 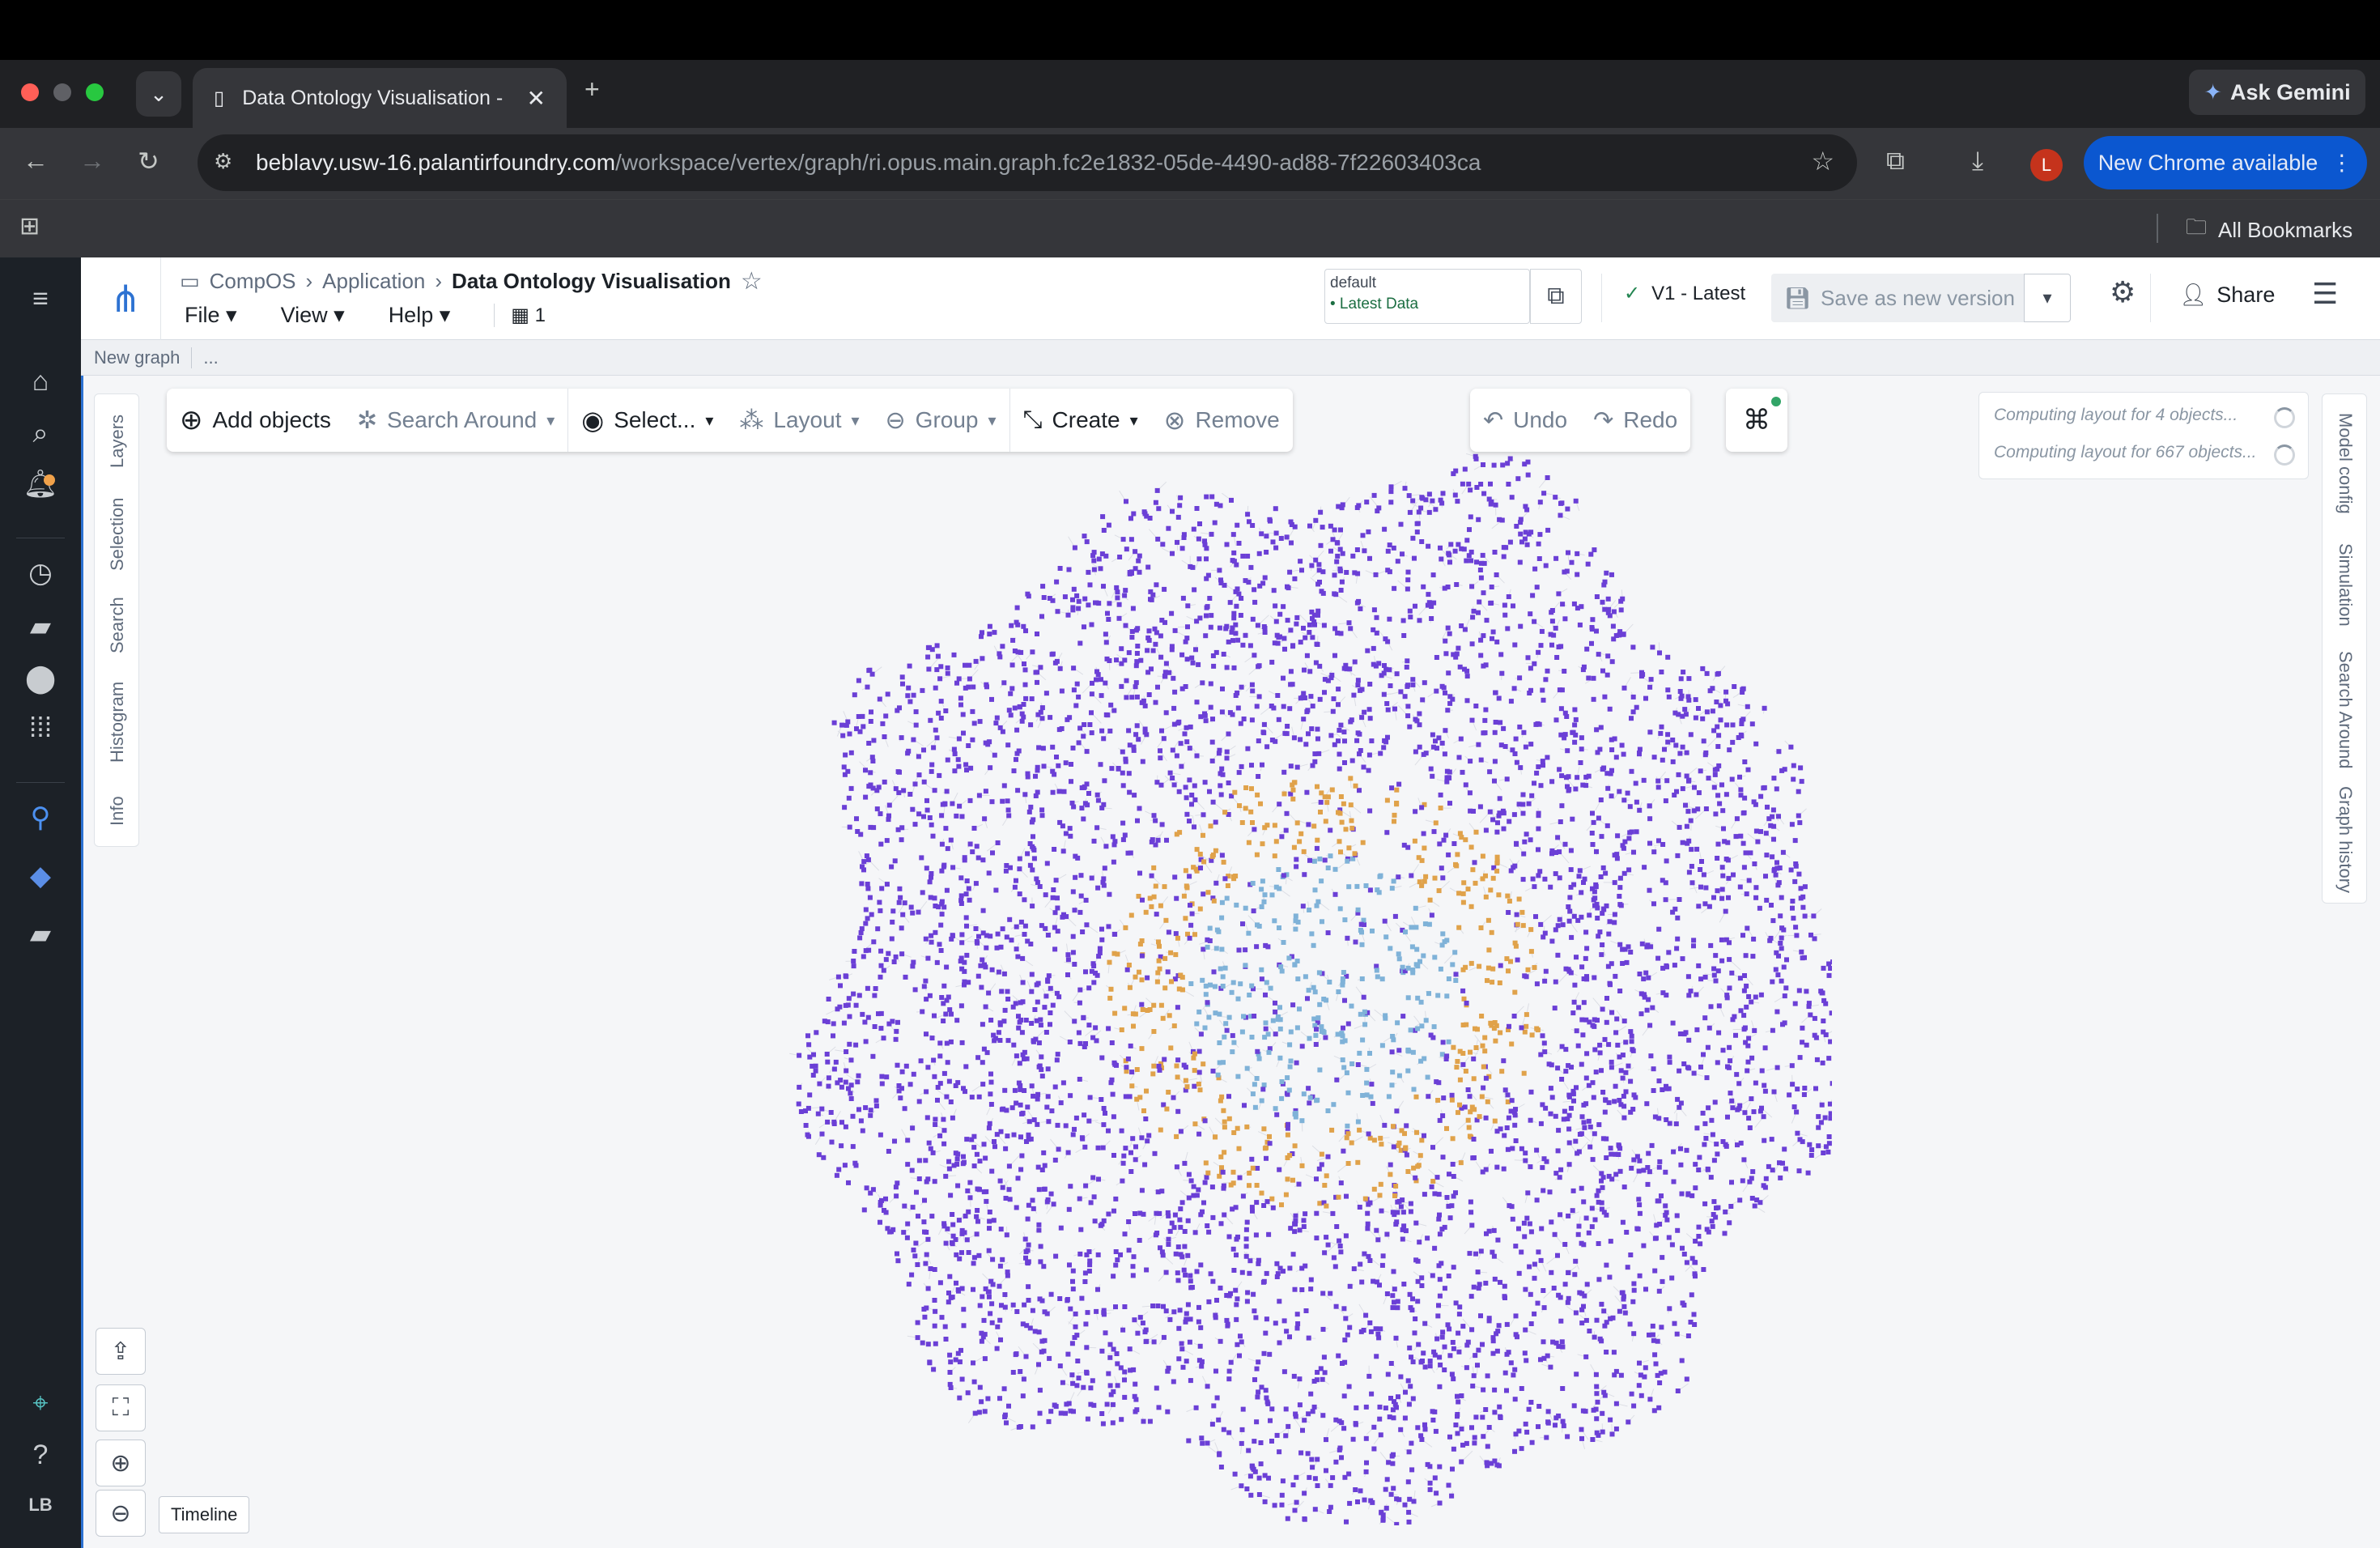 I want to click on new-chrome-button: New Chrome available ⋮, so click(x=2226, y=162).